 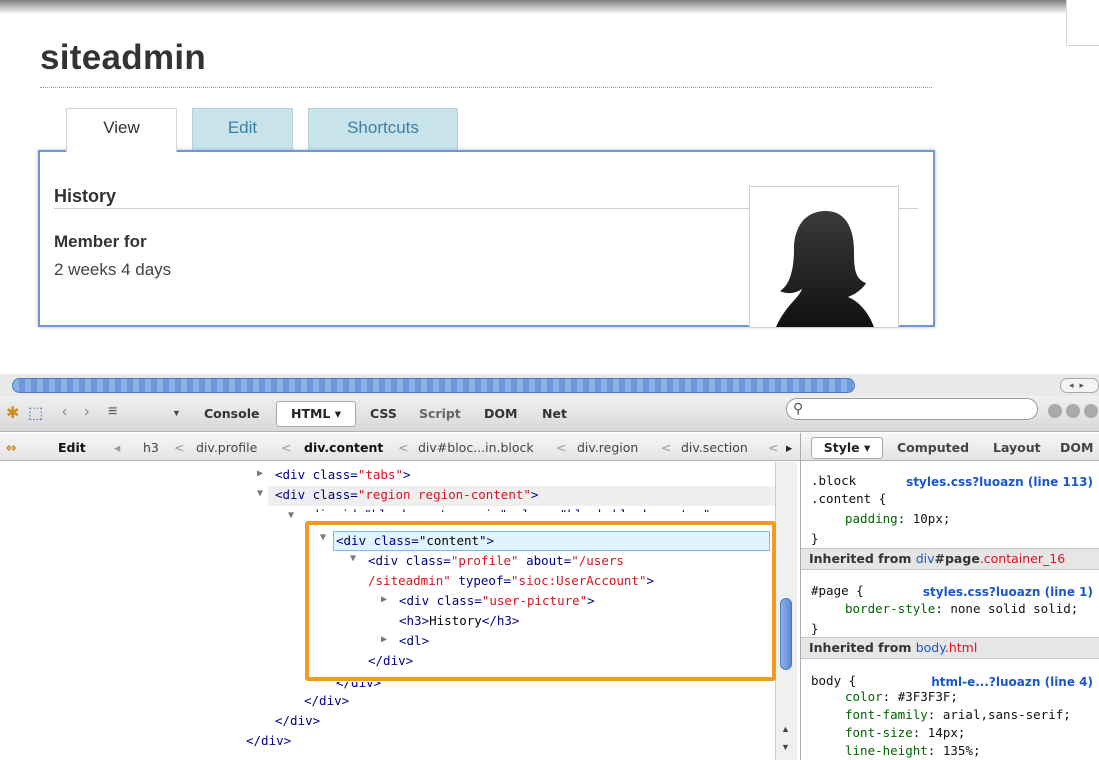 What do you see at coordinates (950, 559) in the screenshot?
I see `inherited-header: Inherited from div#page.container_16` at bounding box center [950, 559].